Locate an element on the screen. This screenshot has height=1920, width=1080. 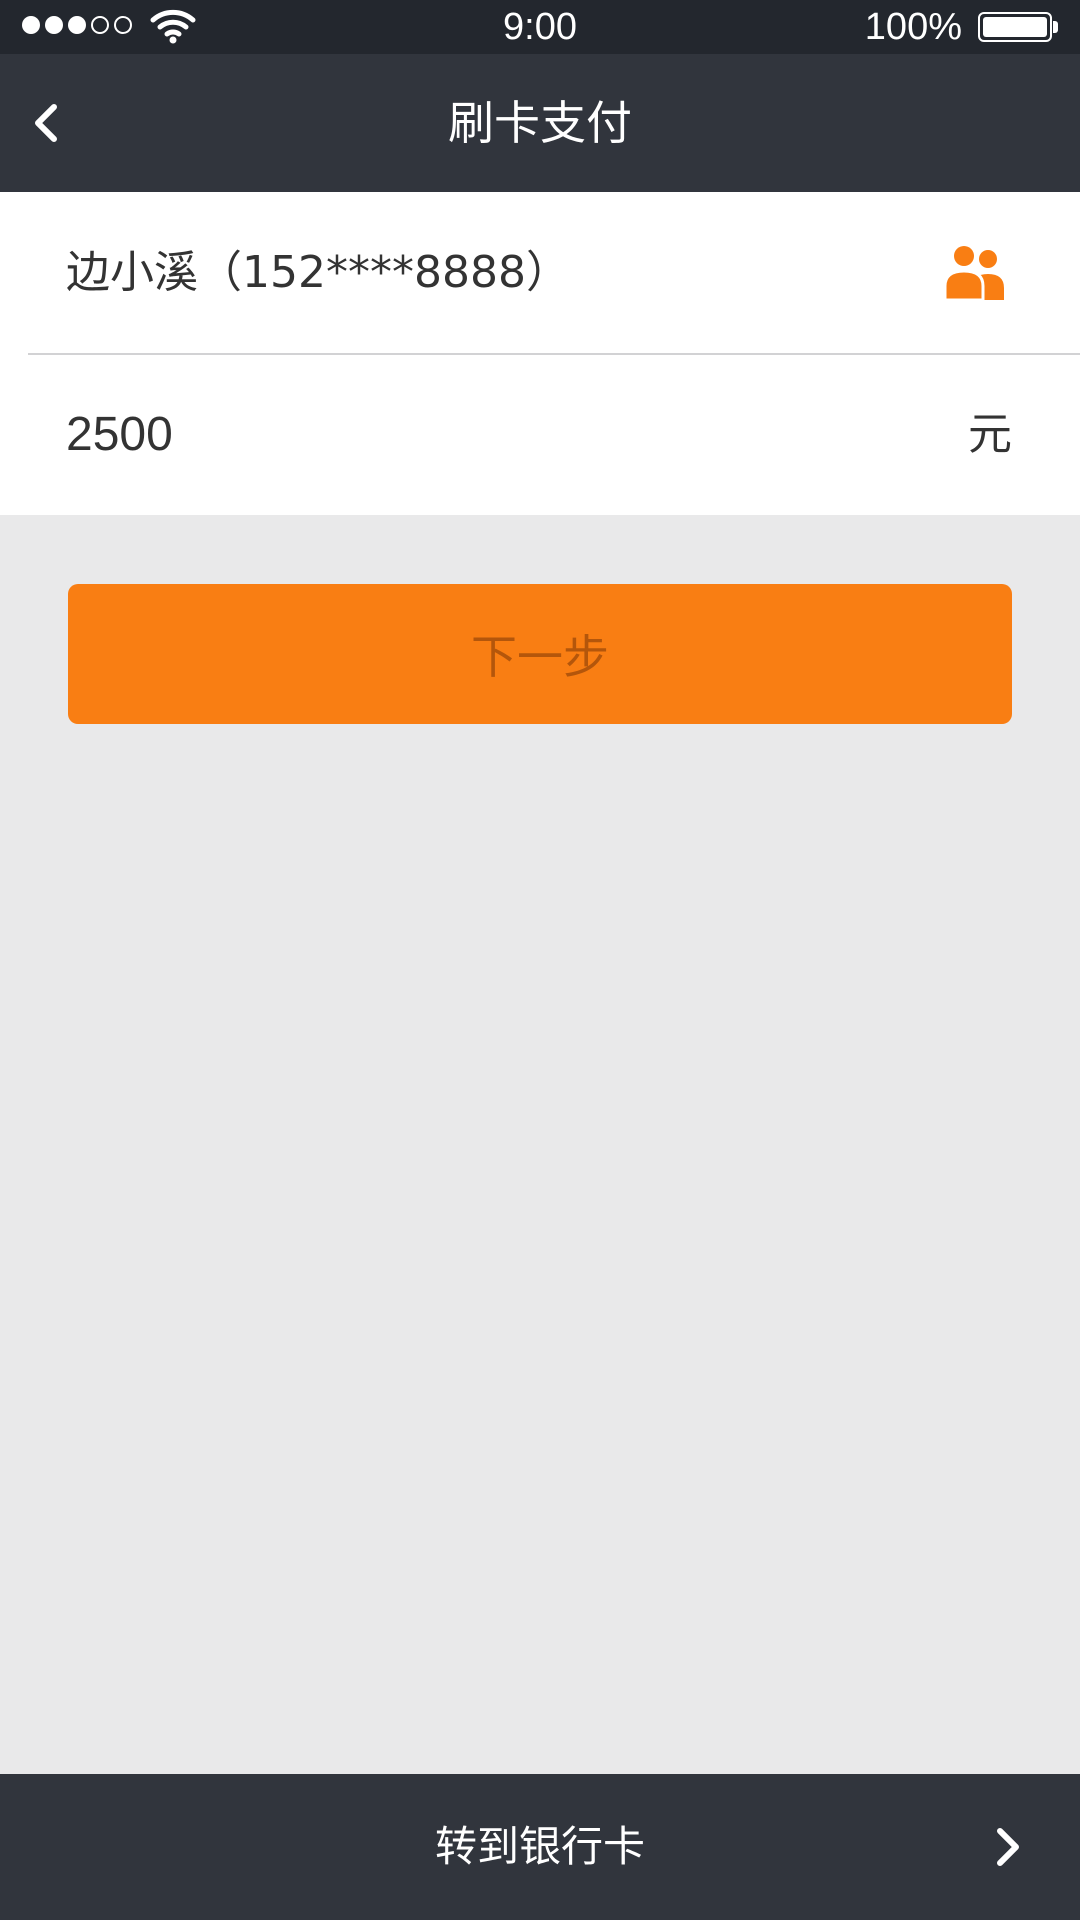
battery-icon is located at coordinates (1015, 27).